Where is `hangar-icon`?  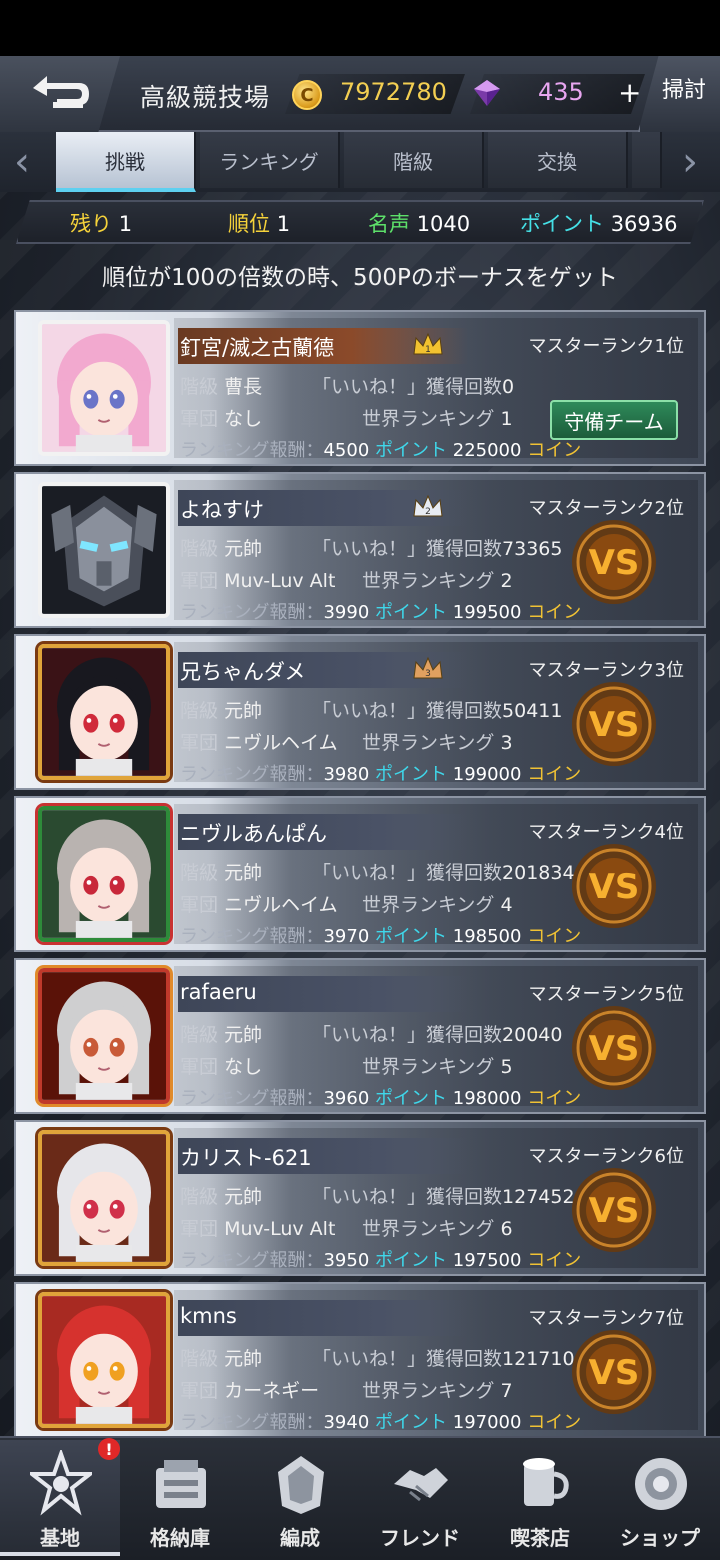 hangar-icon is located at coordinates (181, 1484).